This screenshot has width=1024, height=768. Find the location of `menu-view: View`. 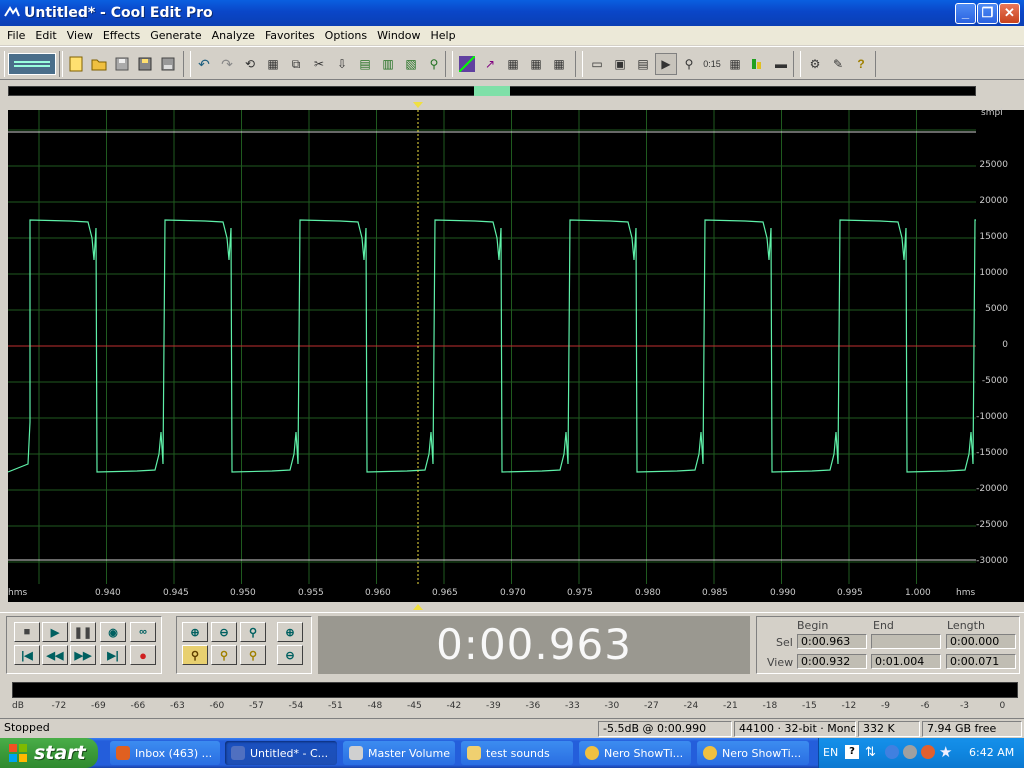

menu-view: View is located at coordinates (80, 35).